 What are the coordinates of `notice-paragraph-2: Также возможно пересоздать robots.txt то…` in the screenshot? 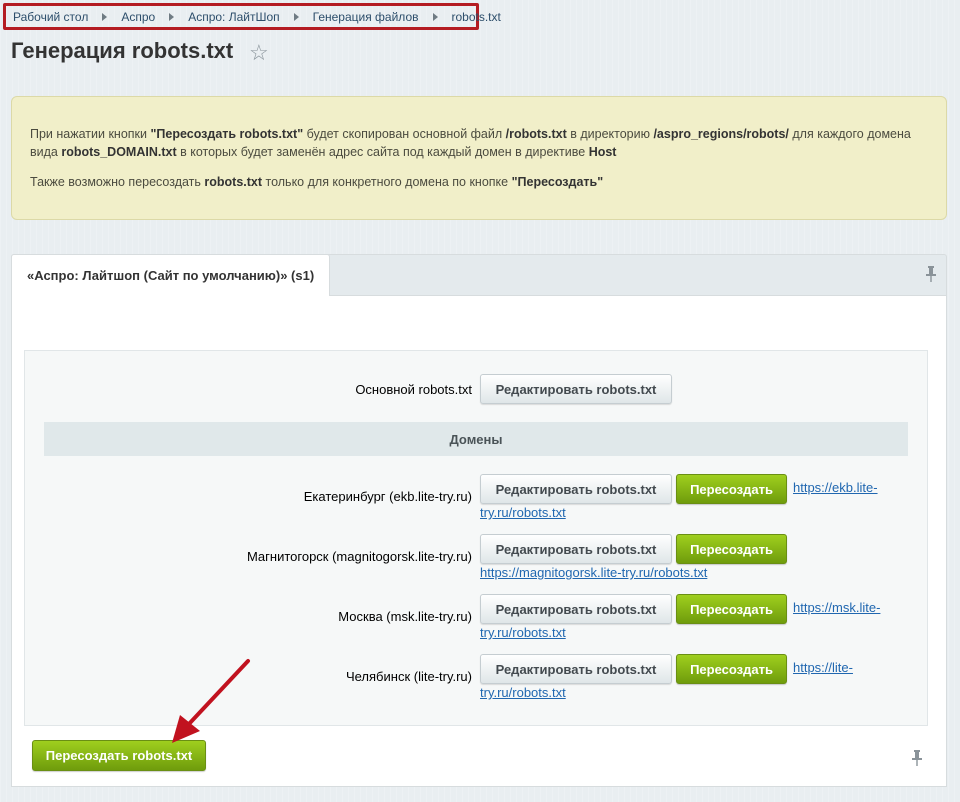 It's located at (317, 182).